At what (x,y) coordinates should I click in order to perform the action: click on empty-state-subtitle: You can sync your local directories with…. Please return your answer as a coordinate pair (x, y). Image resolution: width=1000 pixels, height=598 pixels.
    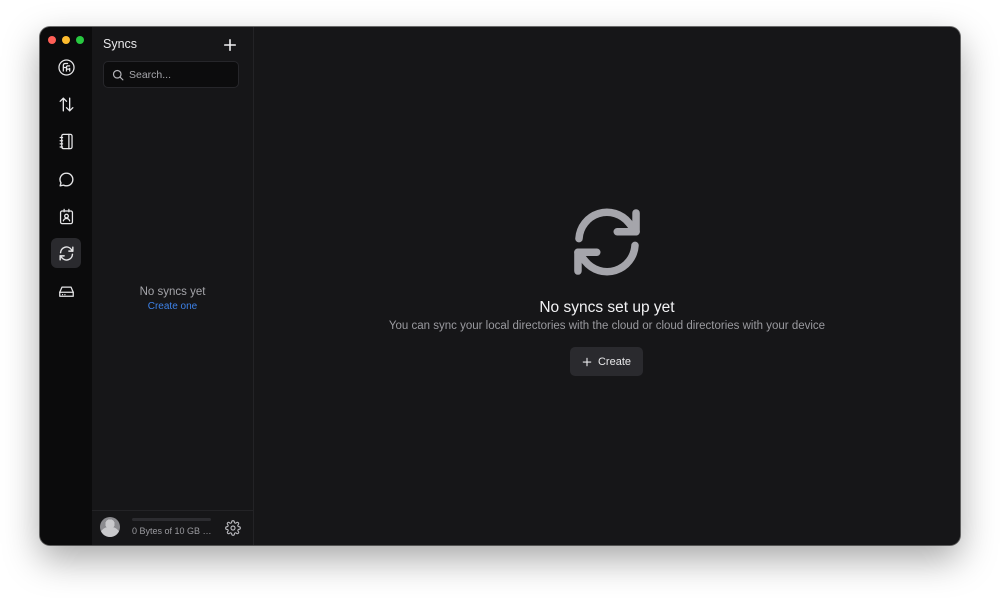
    Looking at the image, I should click on (607, 326).